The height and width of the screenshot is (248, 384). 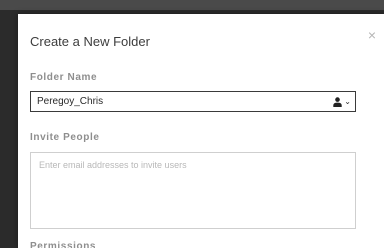 I want to click on folder-name-input, so click(x=167, y=101).